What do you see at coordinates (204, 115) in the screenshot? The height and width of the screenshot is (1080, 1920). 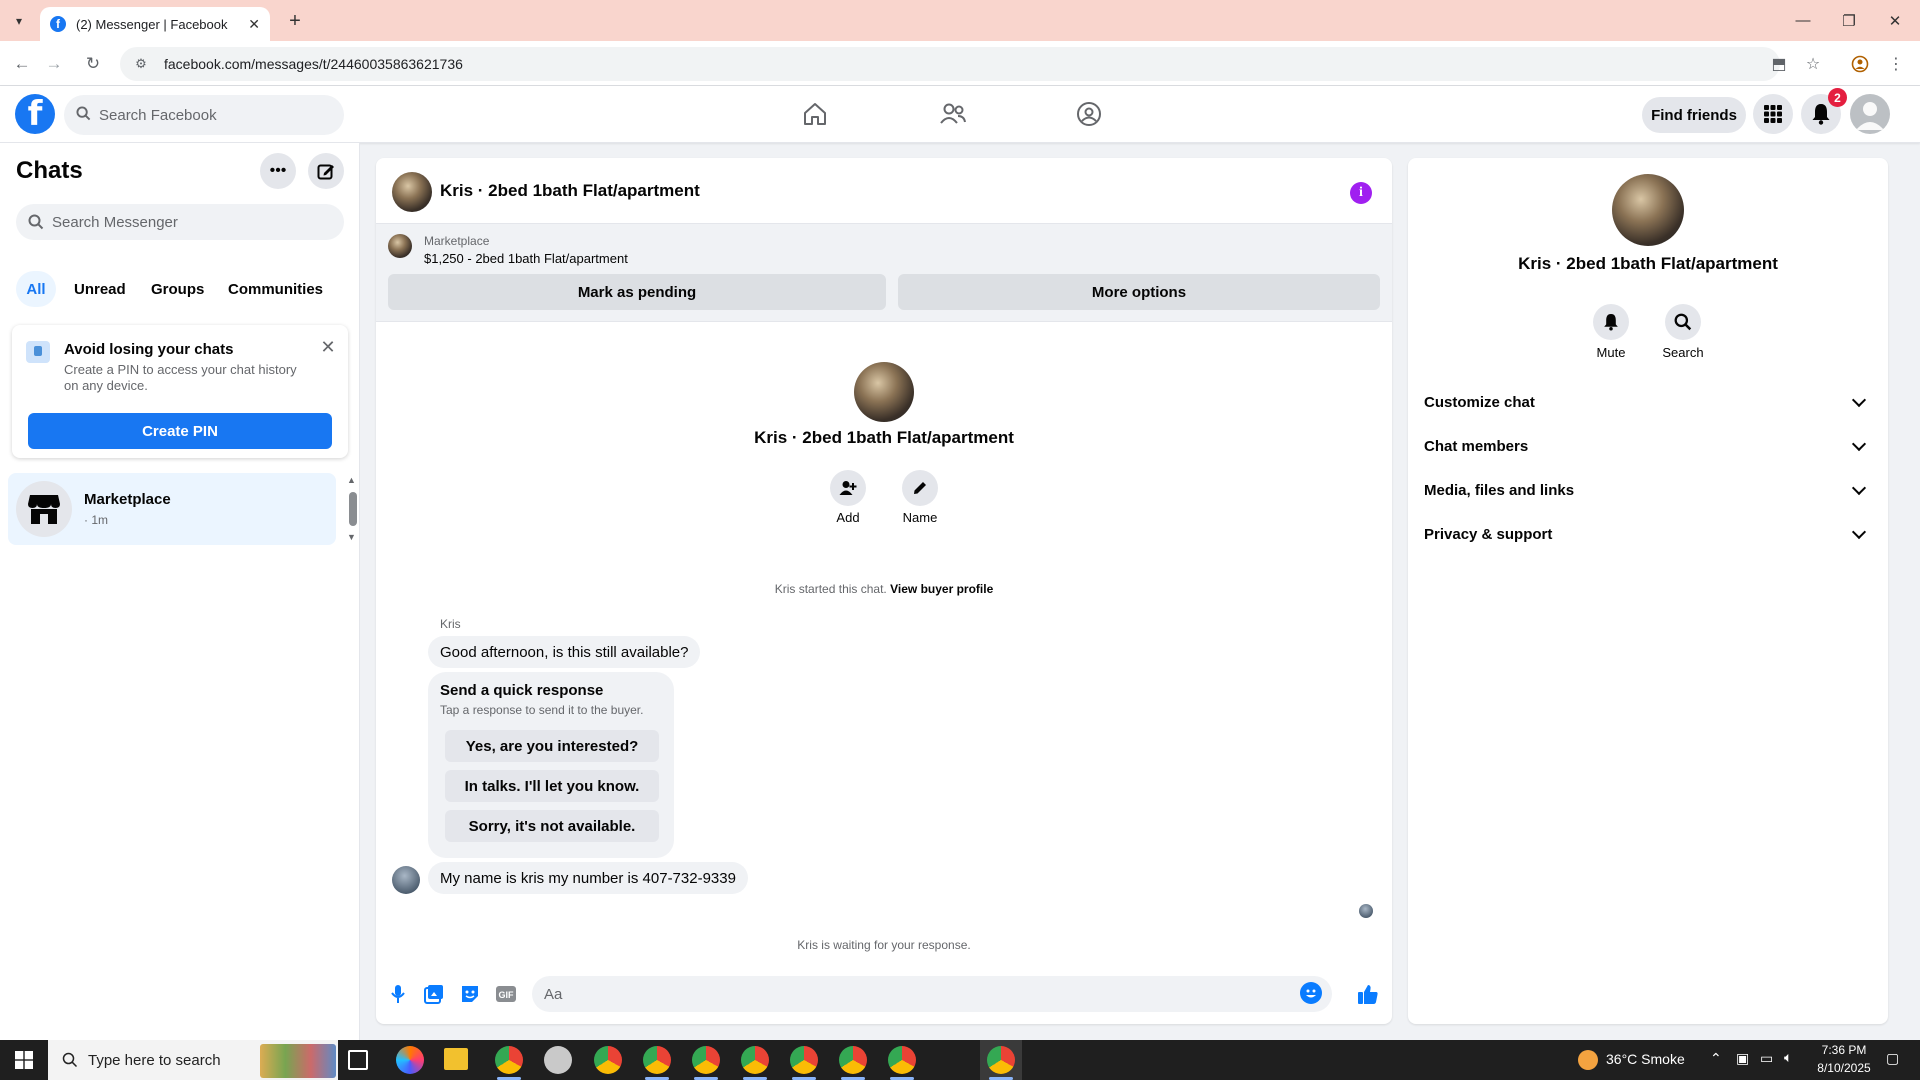 I see `facebook-search-input: Search Facebook` at bounding box center [204, 115].